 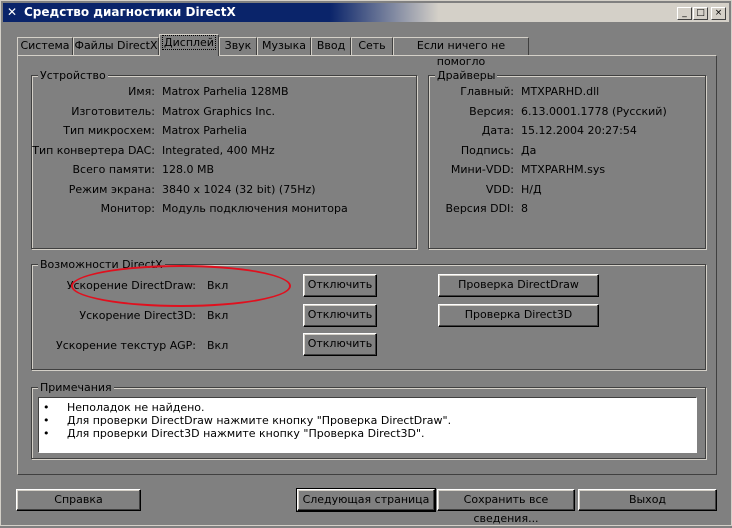 What do you see at coordinates (111, 189) in the screenshot?
I see `display-mode-label: Режим экрана:` at bounding box center [111, 189].